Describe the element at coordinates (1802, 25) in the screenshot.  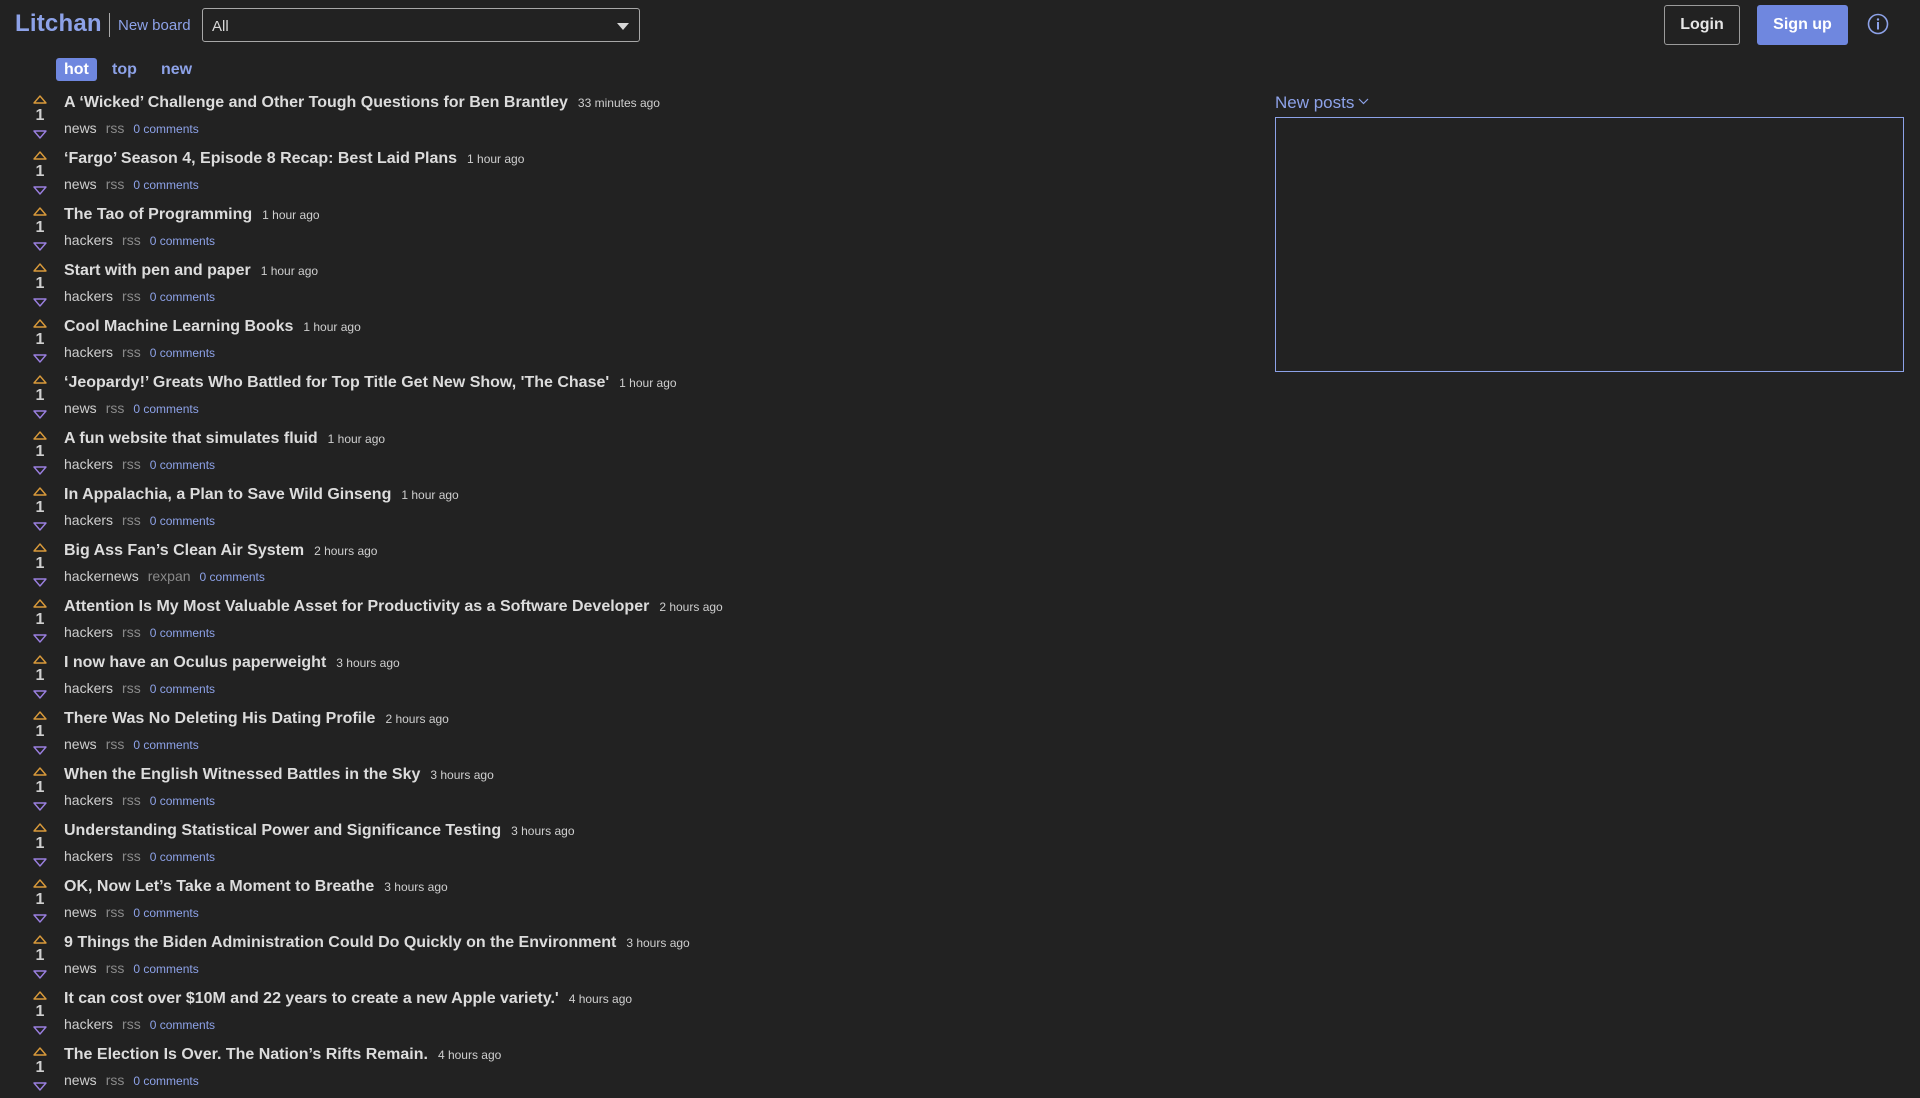
I see `signup-button: Sign up` at that location.